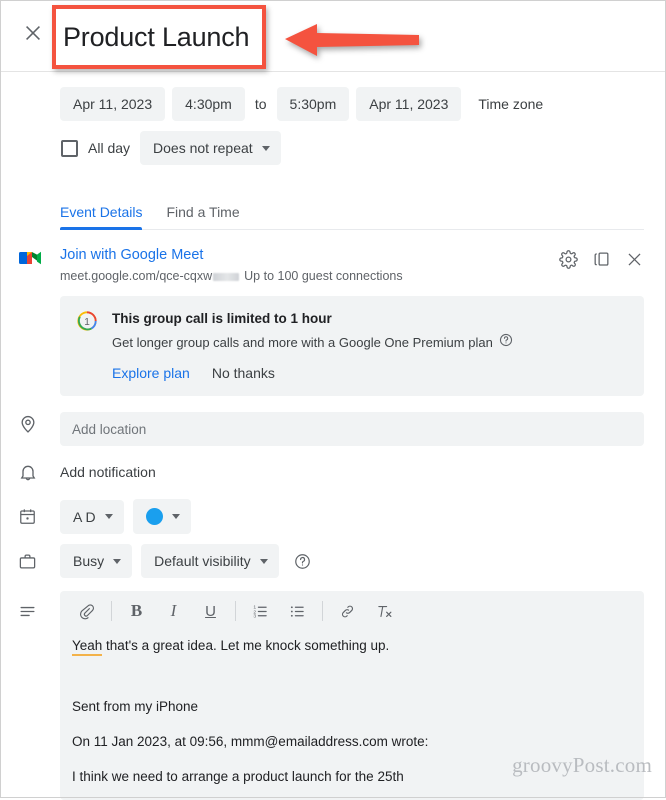  I want to click on notification-row: Add notification, so click(333, 474).